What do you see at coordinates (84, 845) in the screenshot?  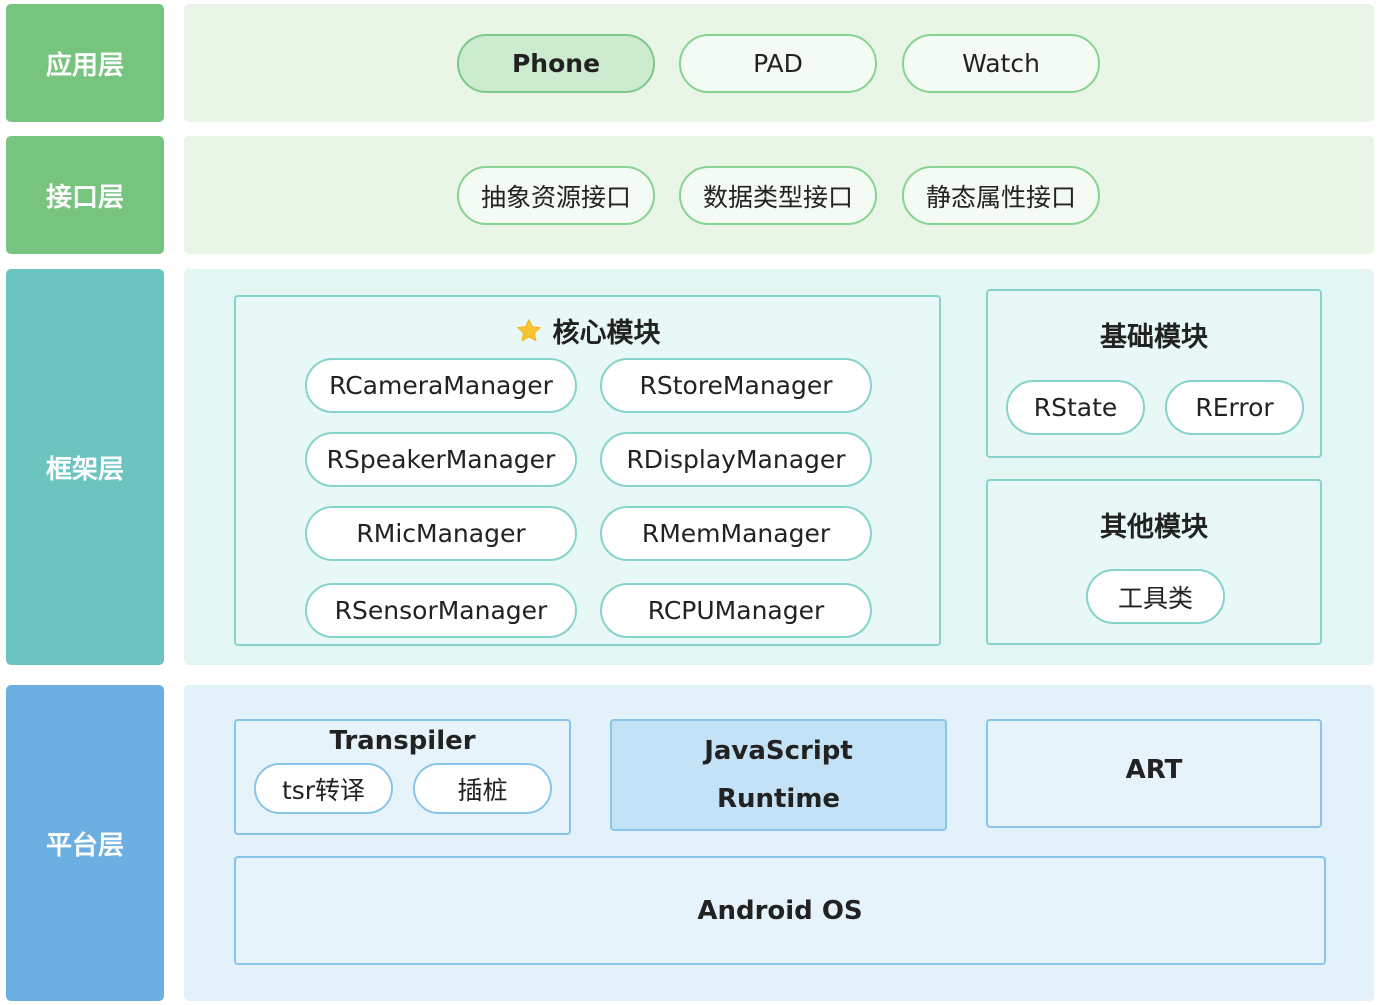 I see `platform-layer-label-text: 平台层` at bounding box center [84, 845].